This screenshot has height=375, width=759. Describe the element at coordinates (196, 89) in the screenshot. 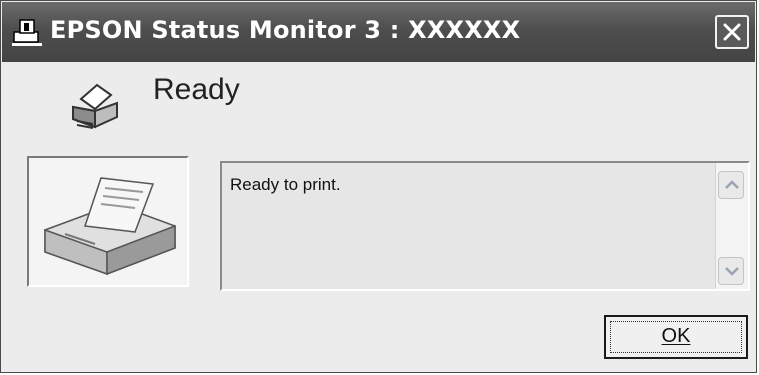

I see `status-text: Ready` at that location.